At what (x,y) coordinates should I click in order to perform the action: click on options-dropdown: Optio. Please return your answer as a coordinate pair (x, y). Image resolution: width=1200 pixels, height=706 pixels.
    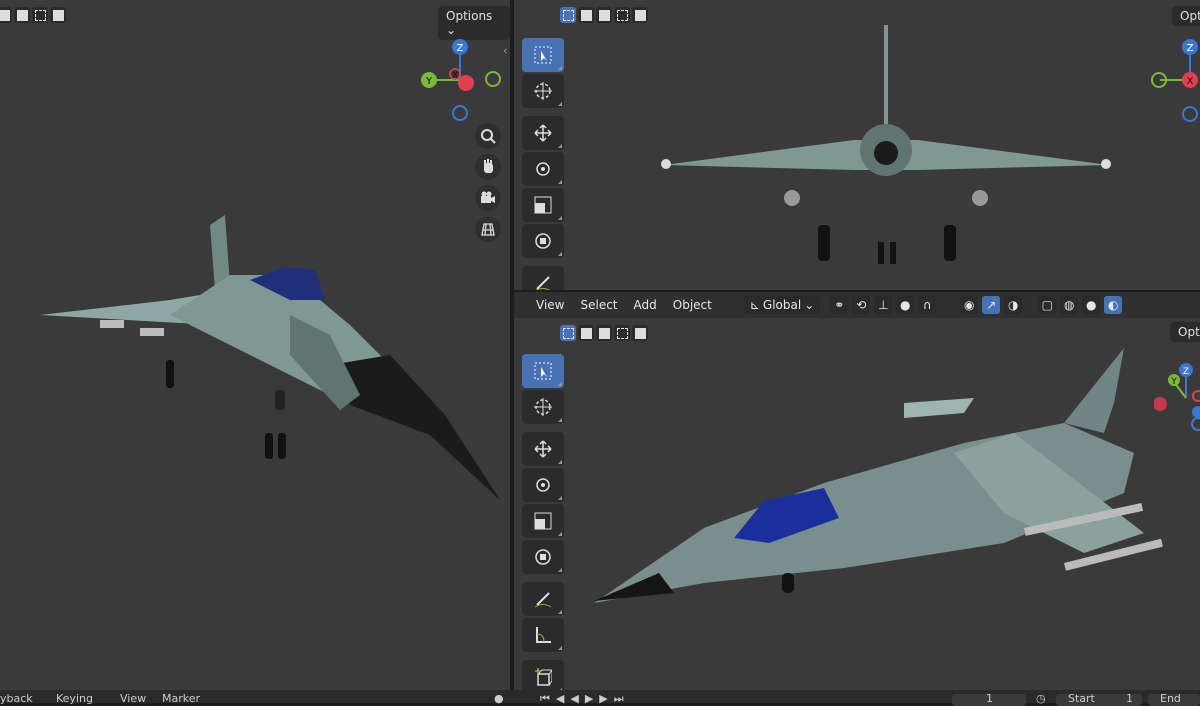
    Looking at the image, I should click on (1185, 332).